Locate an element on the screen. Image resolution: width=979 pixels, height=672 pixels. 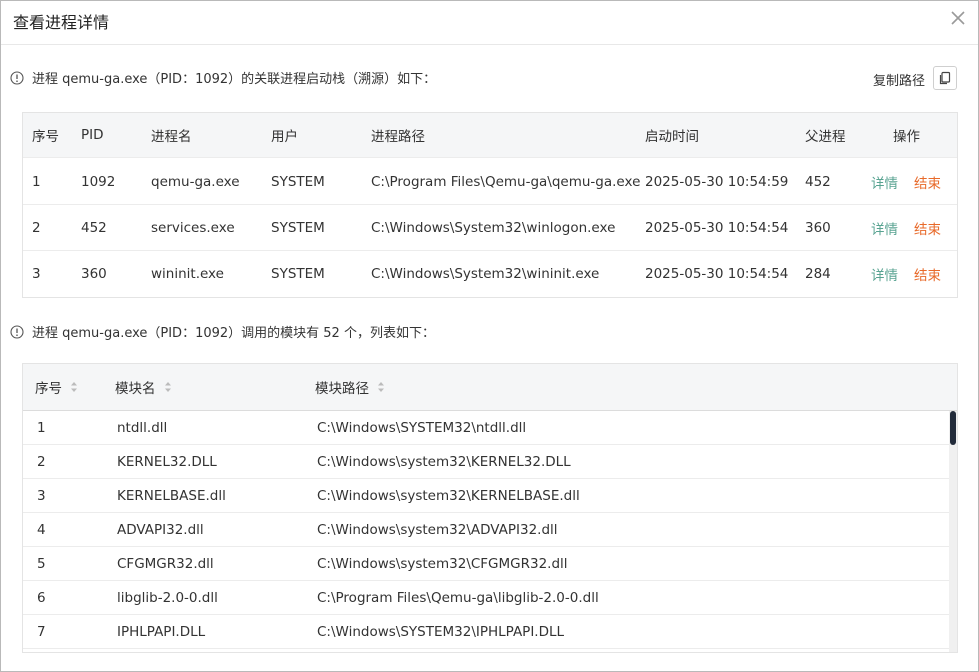
row-module-path: C:\Windows\system32\KERNEL32.DLL is located at coordinates (444, 461).